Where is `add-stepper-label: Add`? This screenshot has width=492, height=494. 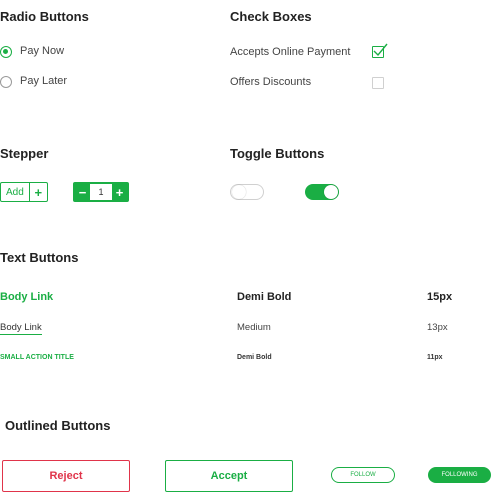 add-stepper-label: Add is located at coordinates (15, 192).